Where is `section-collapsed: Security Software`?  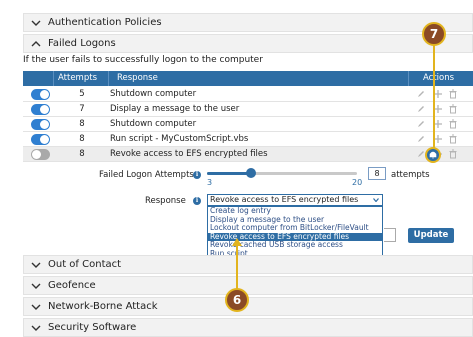
section-collapsed: Security Software is located at coordinates (248, 327).